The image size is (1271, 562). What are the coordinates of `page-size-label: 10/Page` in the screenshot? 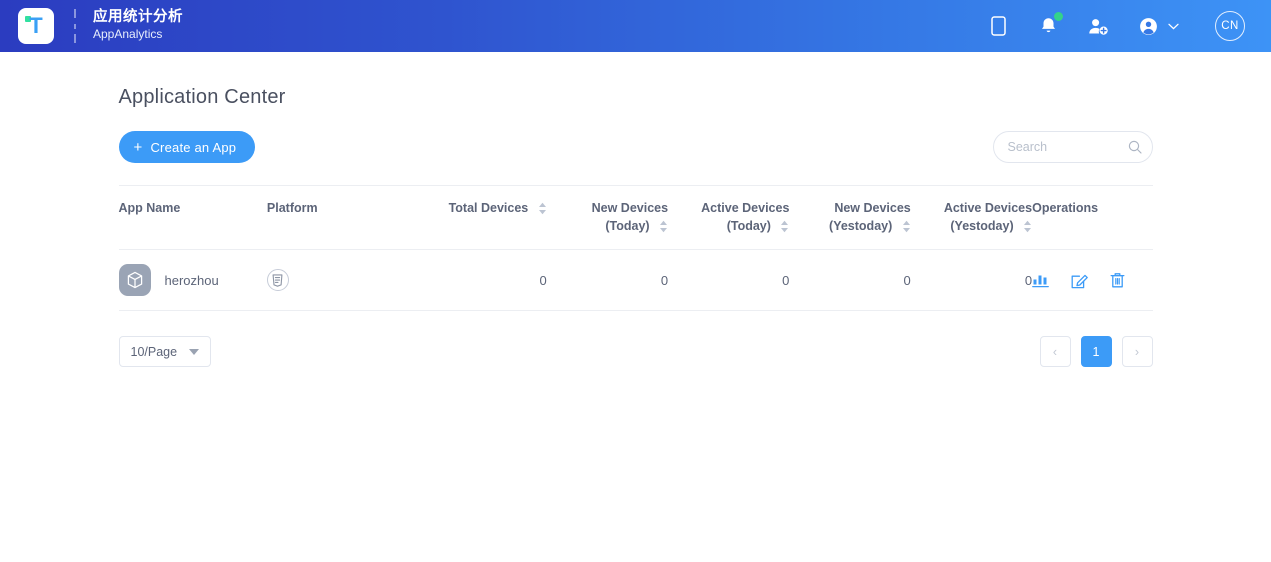 It's located at (154, 351).